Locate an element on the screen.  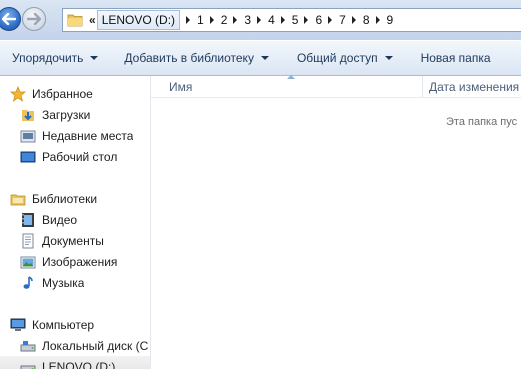
nav-lenovo-drive: LENOVO (D:) is located at coordinates (75, 362).